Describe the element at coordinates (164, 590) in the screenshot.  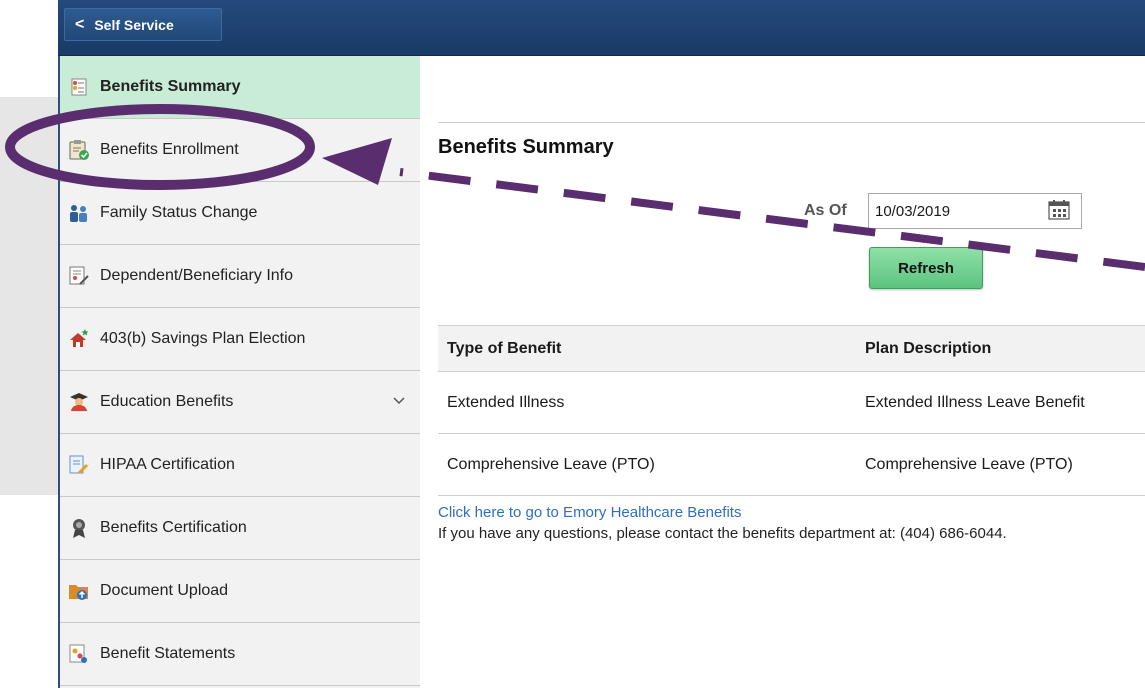
I see `sidebar-item-label: Document Upload` at that location.